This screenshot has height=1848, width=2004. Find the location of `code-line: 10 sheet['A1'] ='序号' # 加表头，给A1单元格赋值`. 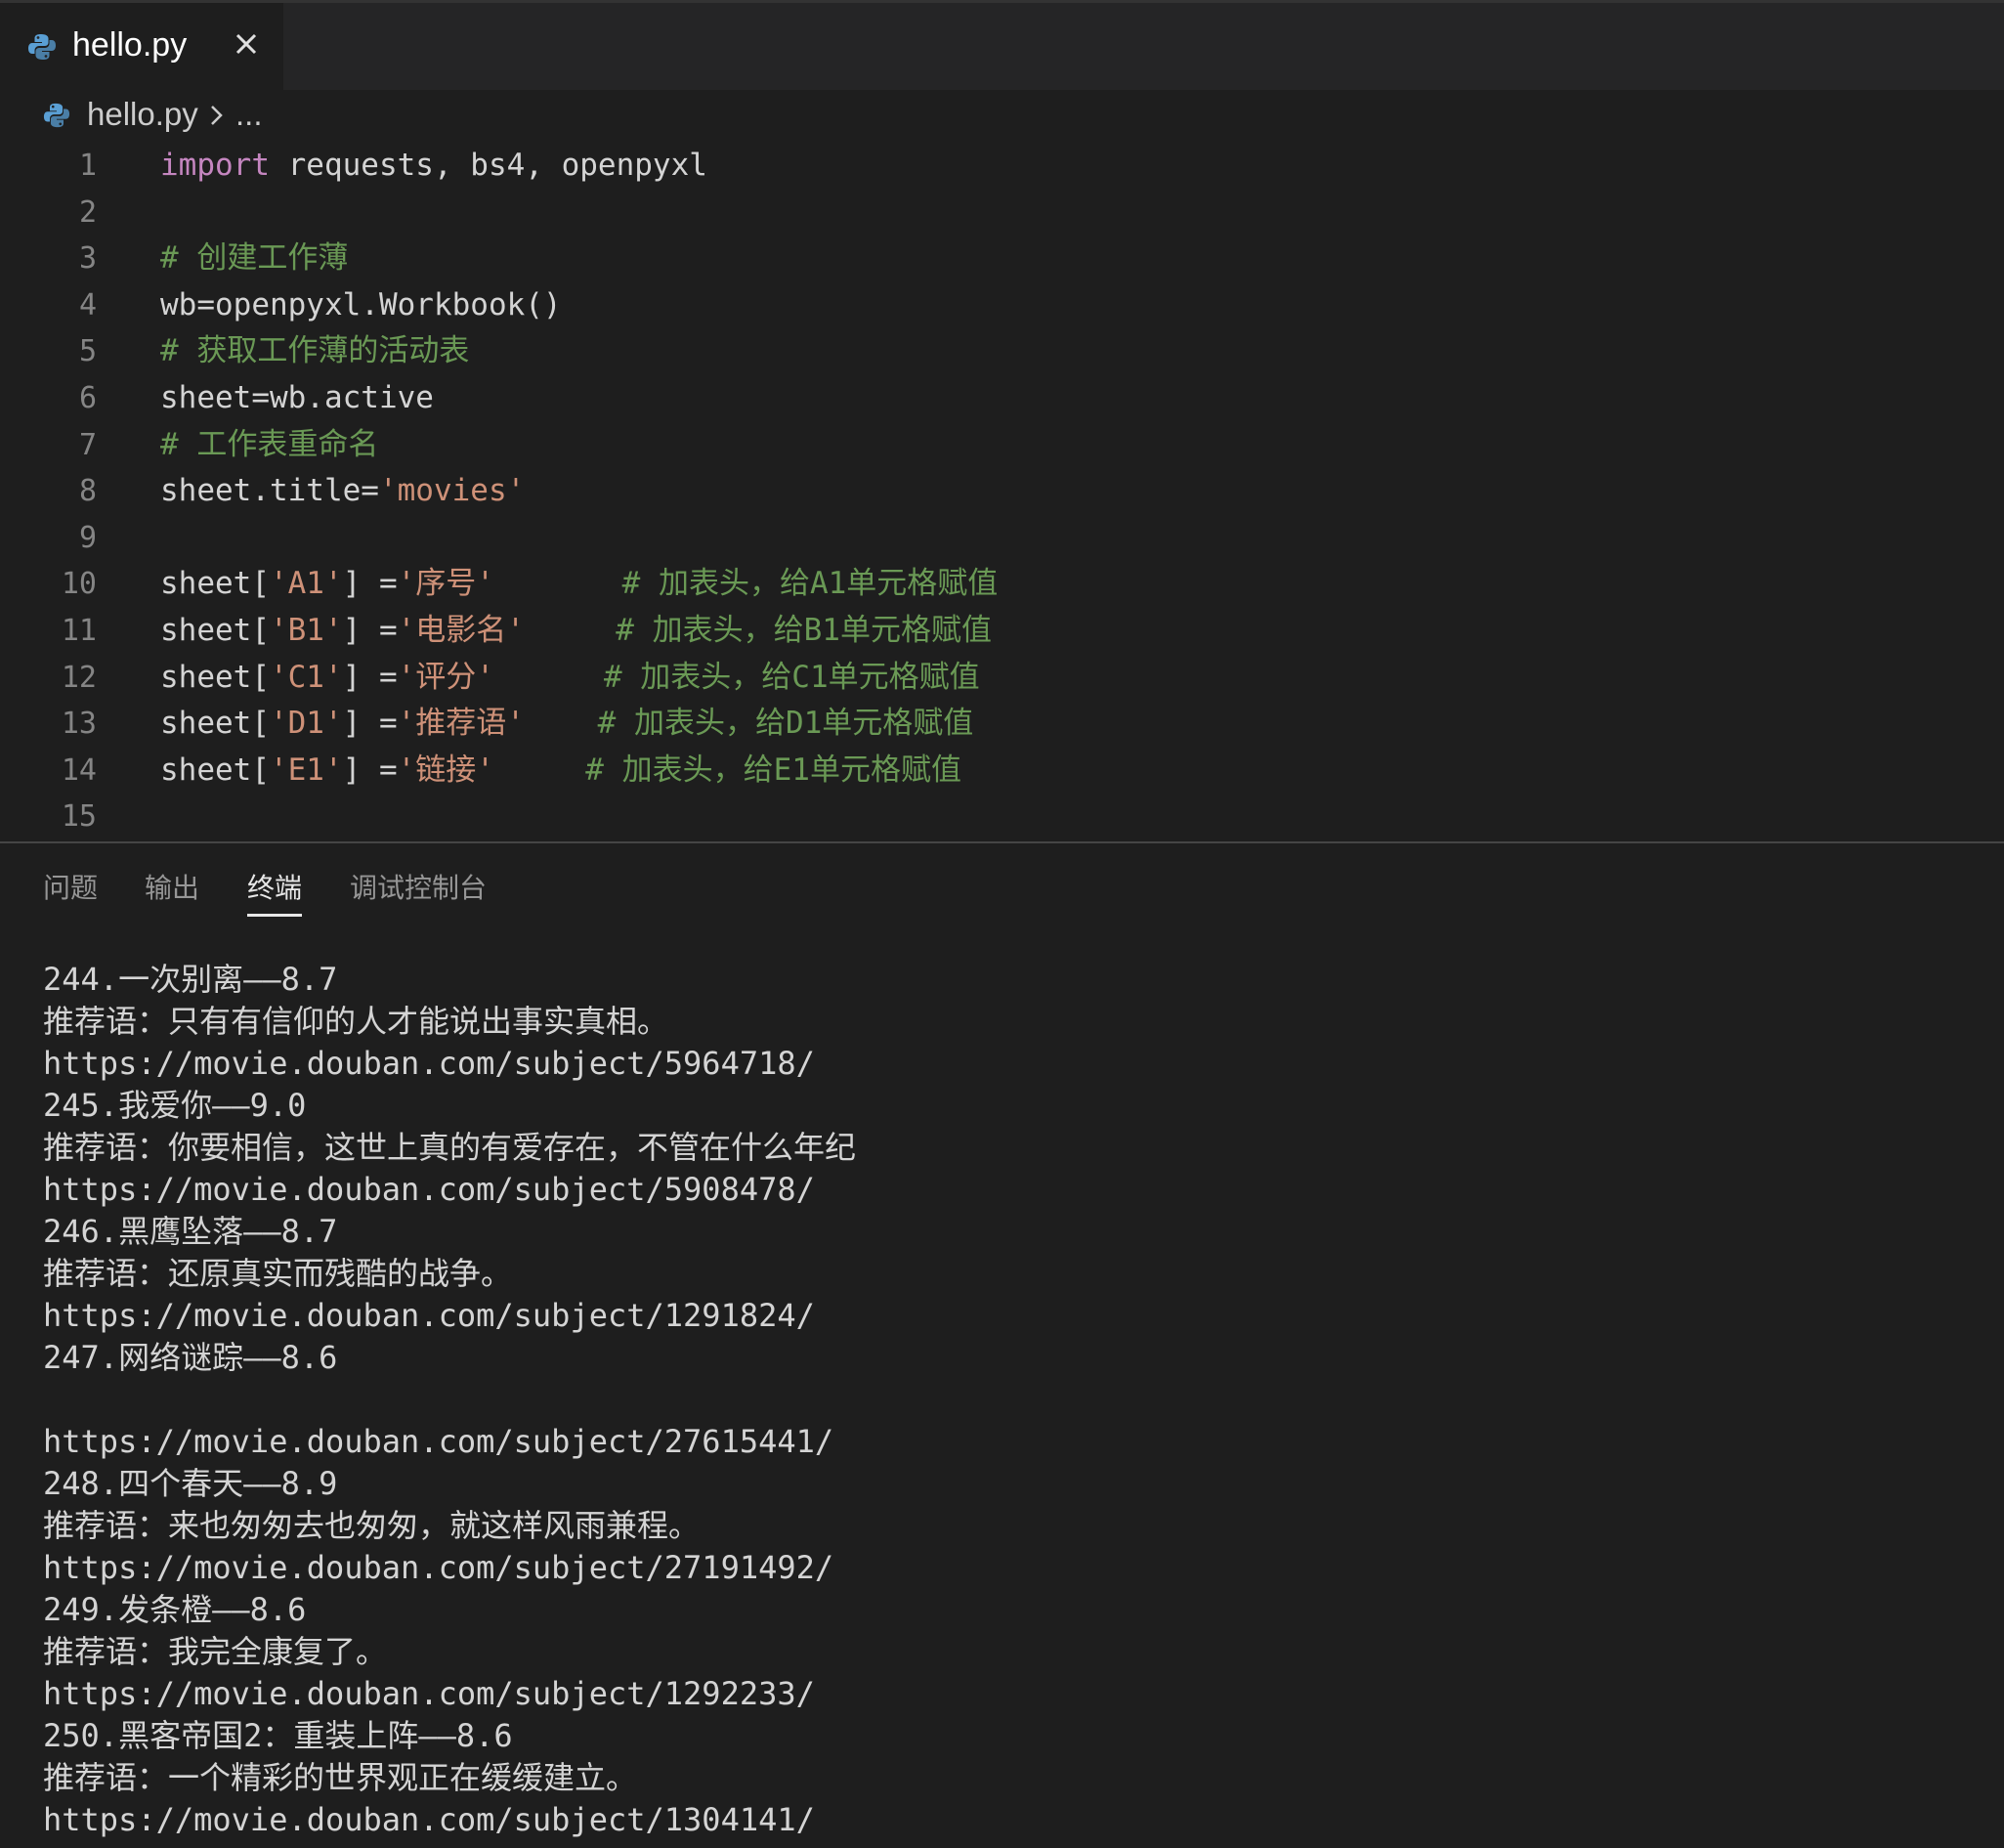

code-line: 10 sheet['A1'] ='序号' # 加表头，给A1单元格赋值 is located at coordinates (1002, 585).